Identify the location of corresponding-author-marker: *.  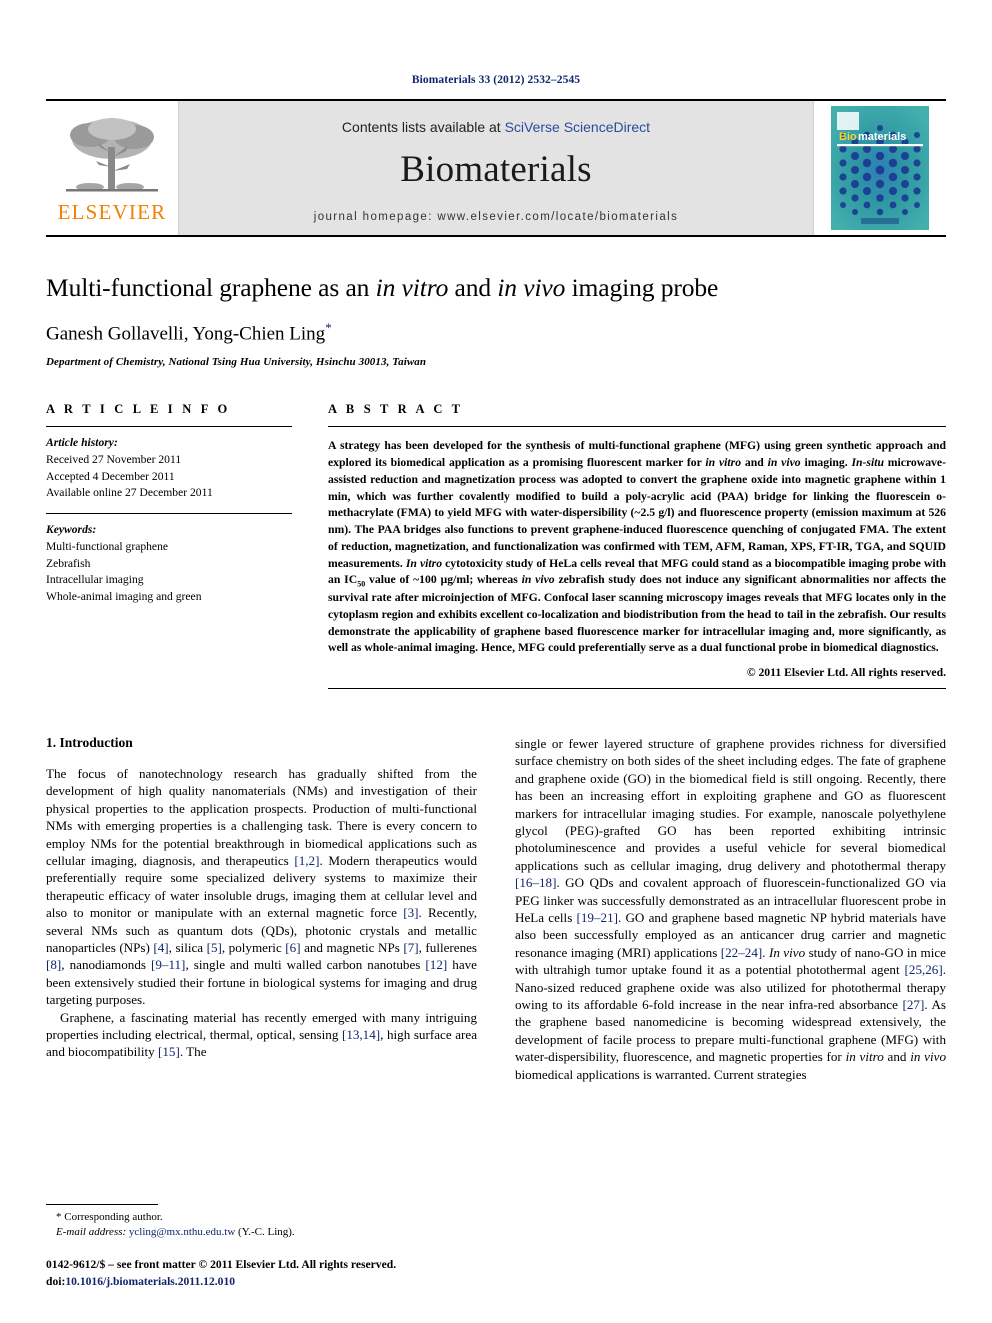
(328, 328).